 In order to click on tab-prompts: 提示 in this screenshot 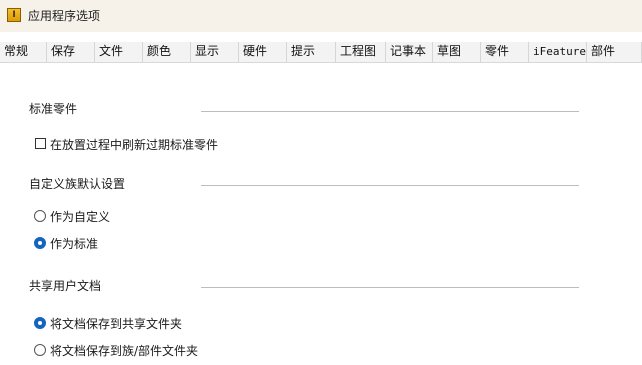, I will do `click(311, 52)`.